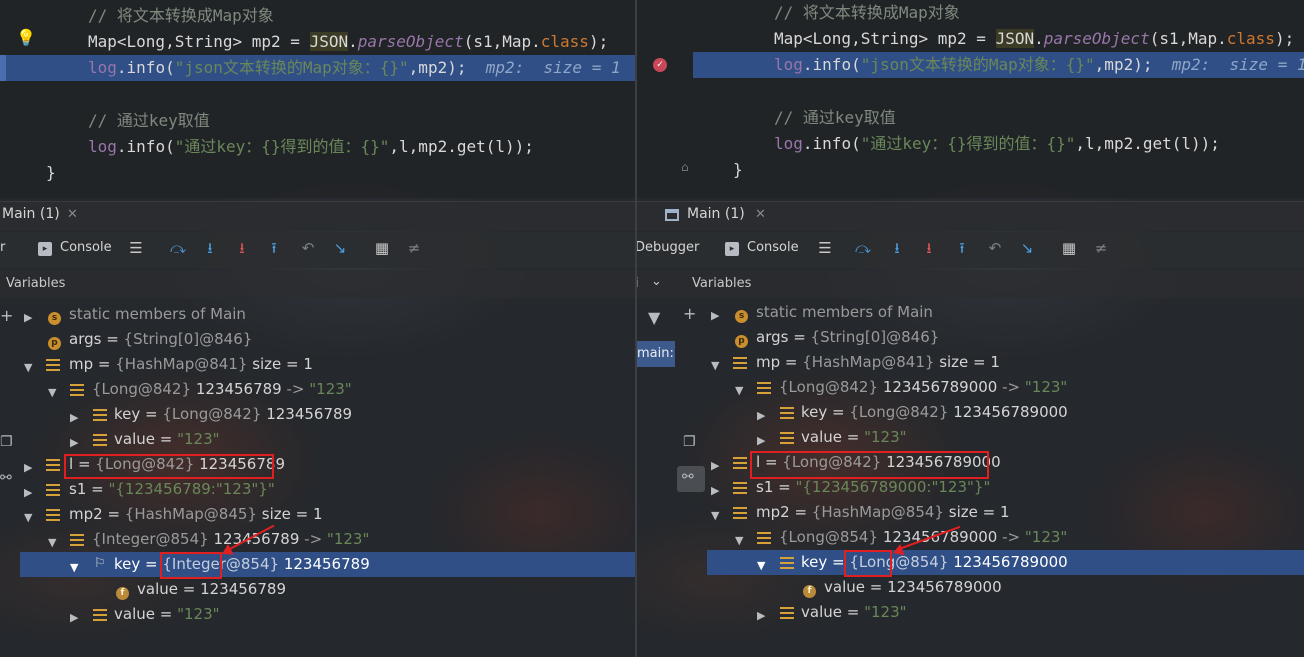  Describe the element at coordinates (923, 387) in the screenshot. I see `var-row: {Long@842} 123456789000 -> "123"` at that location.